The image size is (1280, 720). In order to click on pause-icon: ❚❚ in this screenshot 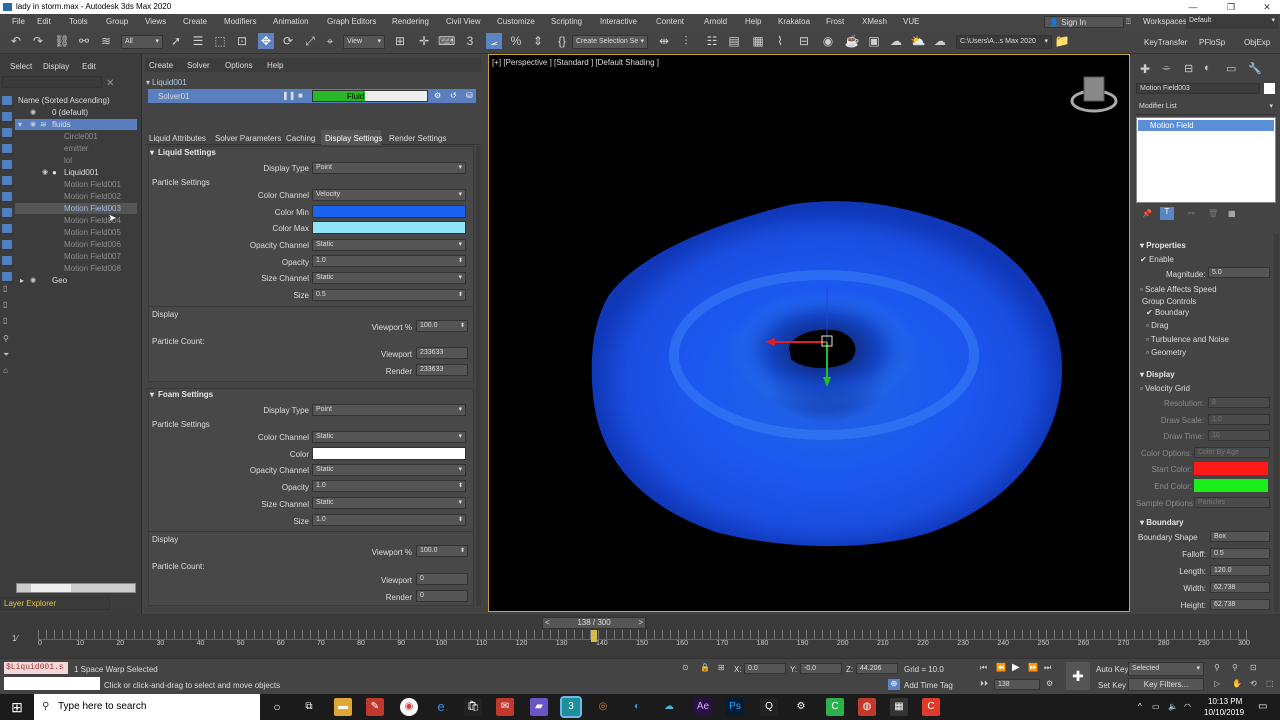, I will do `click(288, 95)`.